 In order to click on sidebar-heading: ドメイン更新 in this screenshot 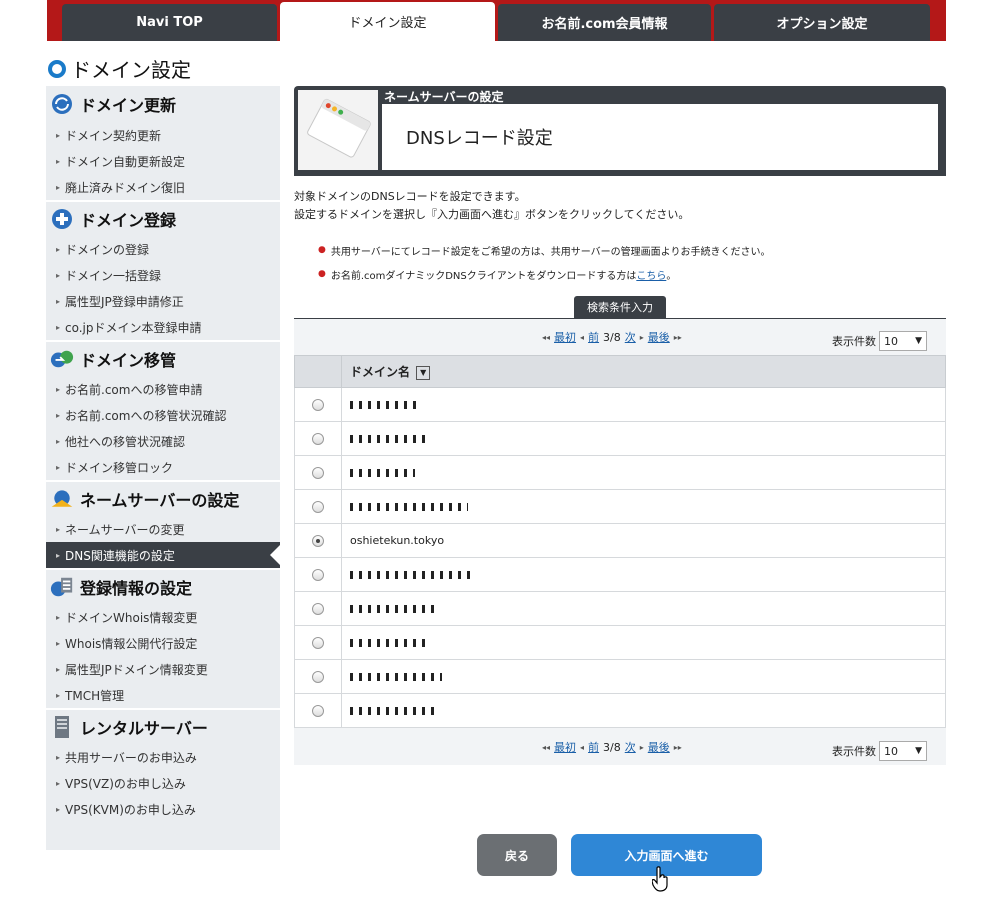, I will do `click(163, 104)`.